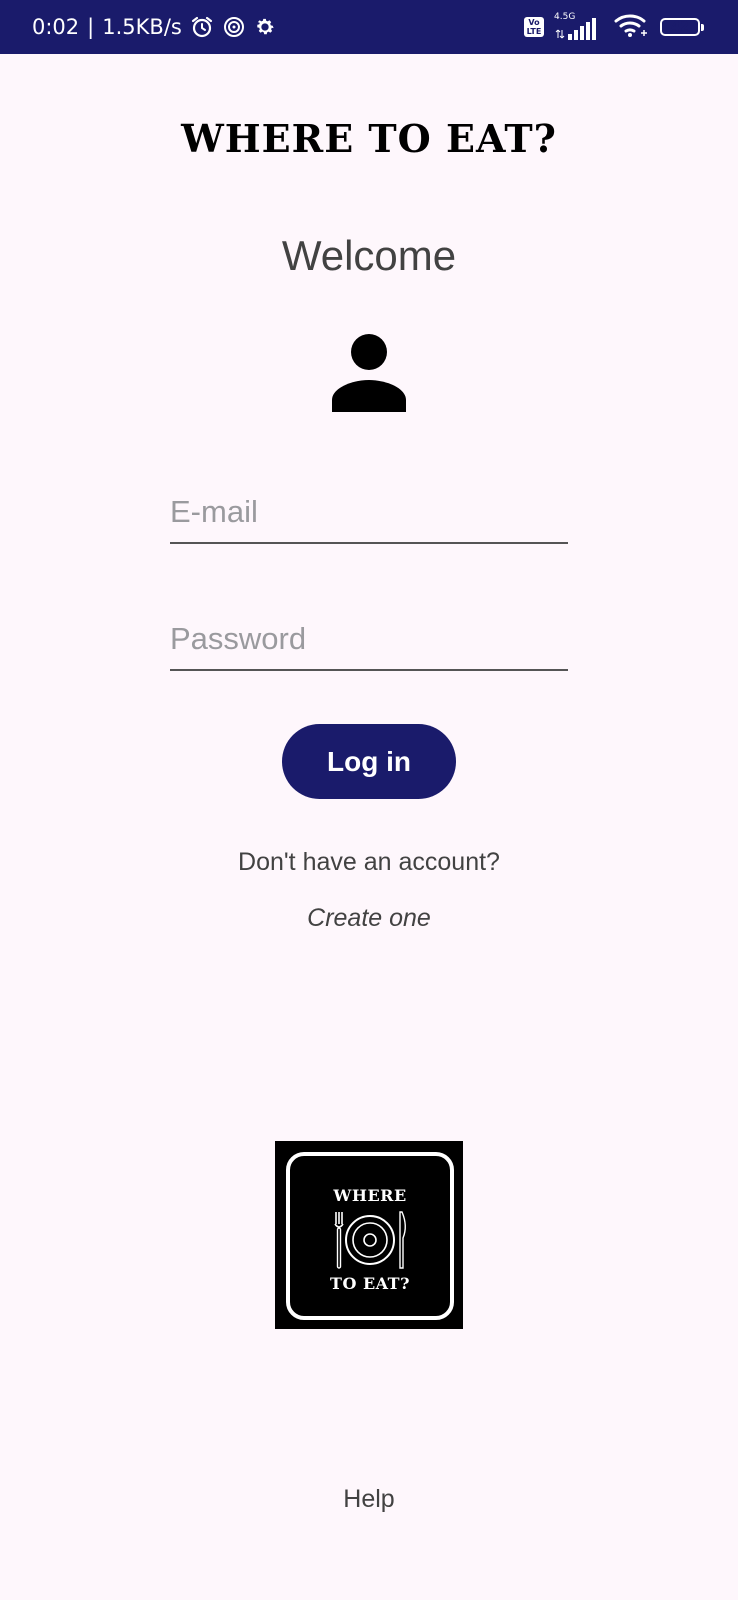 Image resolution: width=738 pixels, height=1600 pixels. Describe the element at coordinates (56, 27) in the screenshot. I see `status-time: 0:02` at that location.